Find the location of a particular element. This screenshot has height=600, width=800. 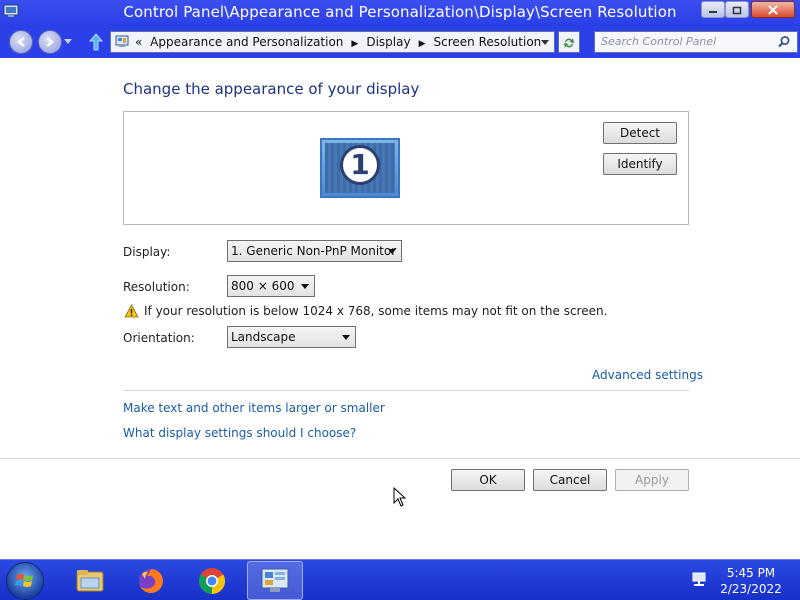

display-preview-area: 1 Detect Identify is located at coordinates (406, 168).